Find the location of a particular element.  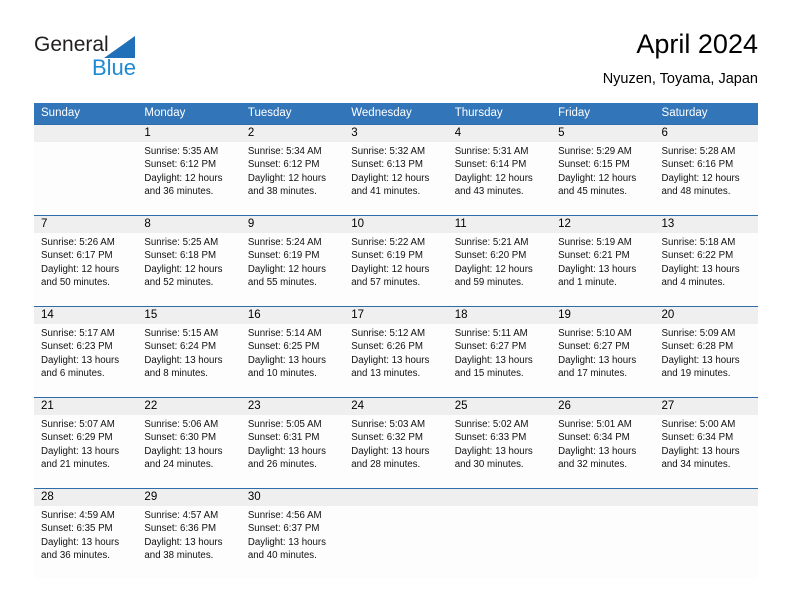

sunset-text: Sunset: 6:37 PM is located at coordinates (283, 529).